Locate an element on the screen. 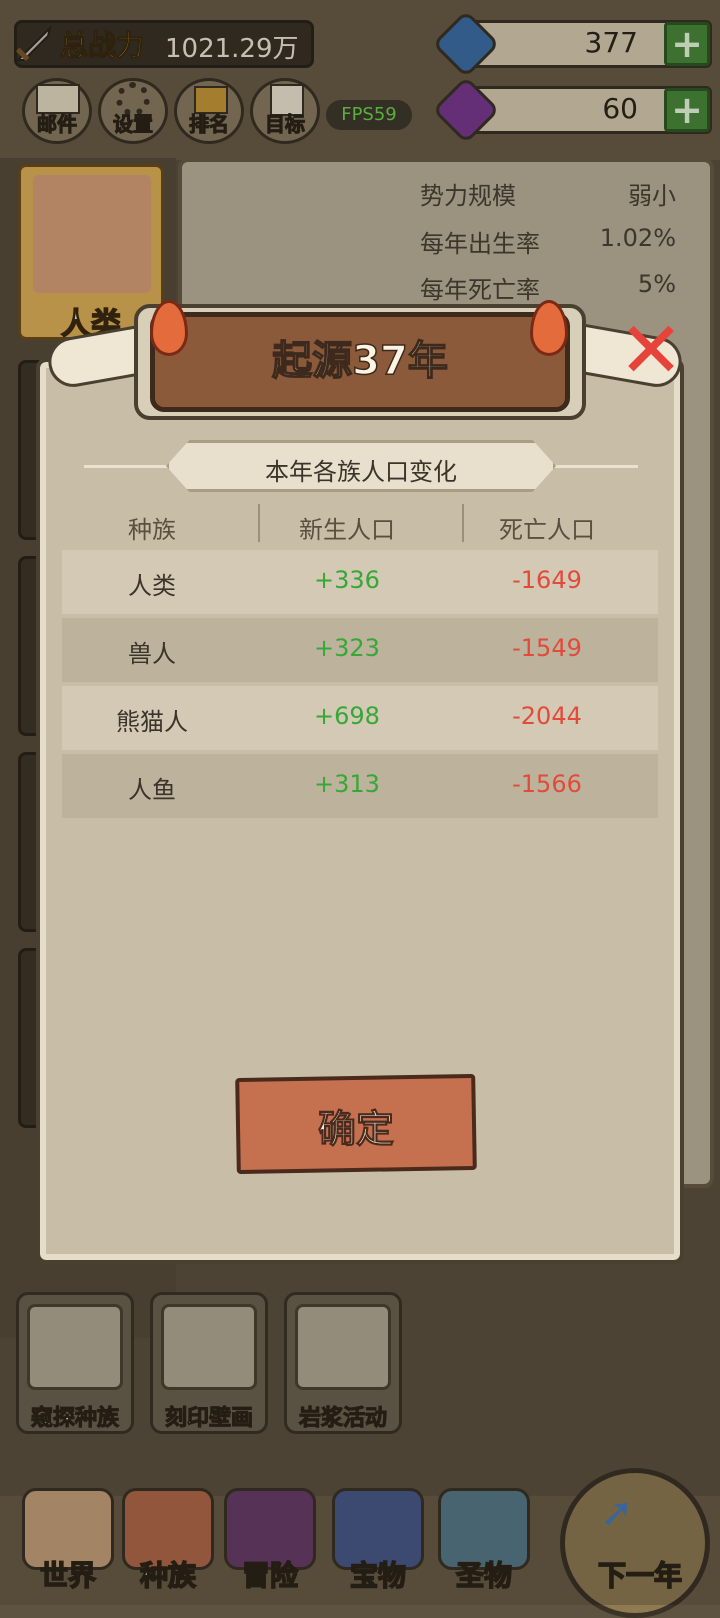 The height and width of the screenshot is (1618, 720). table-row: 兽人 +323 -1549 is located at coordinates (360, 650).